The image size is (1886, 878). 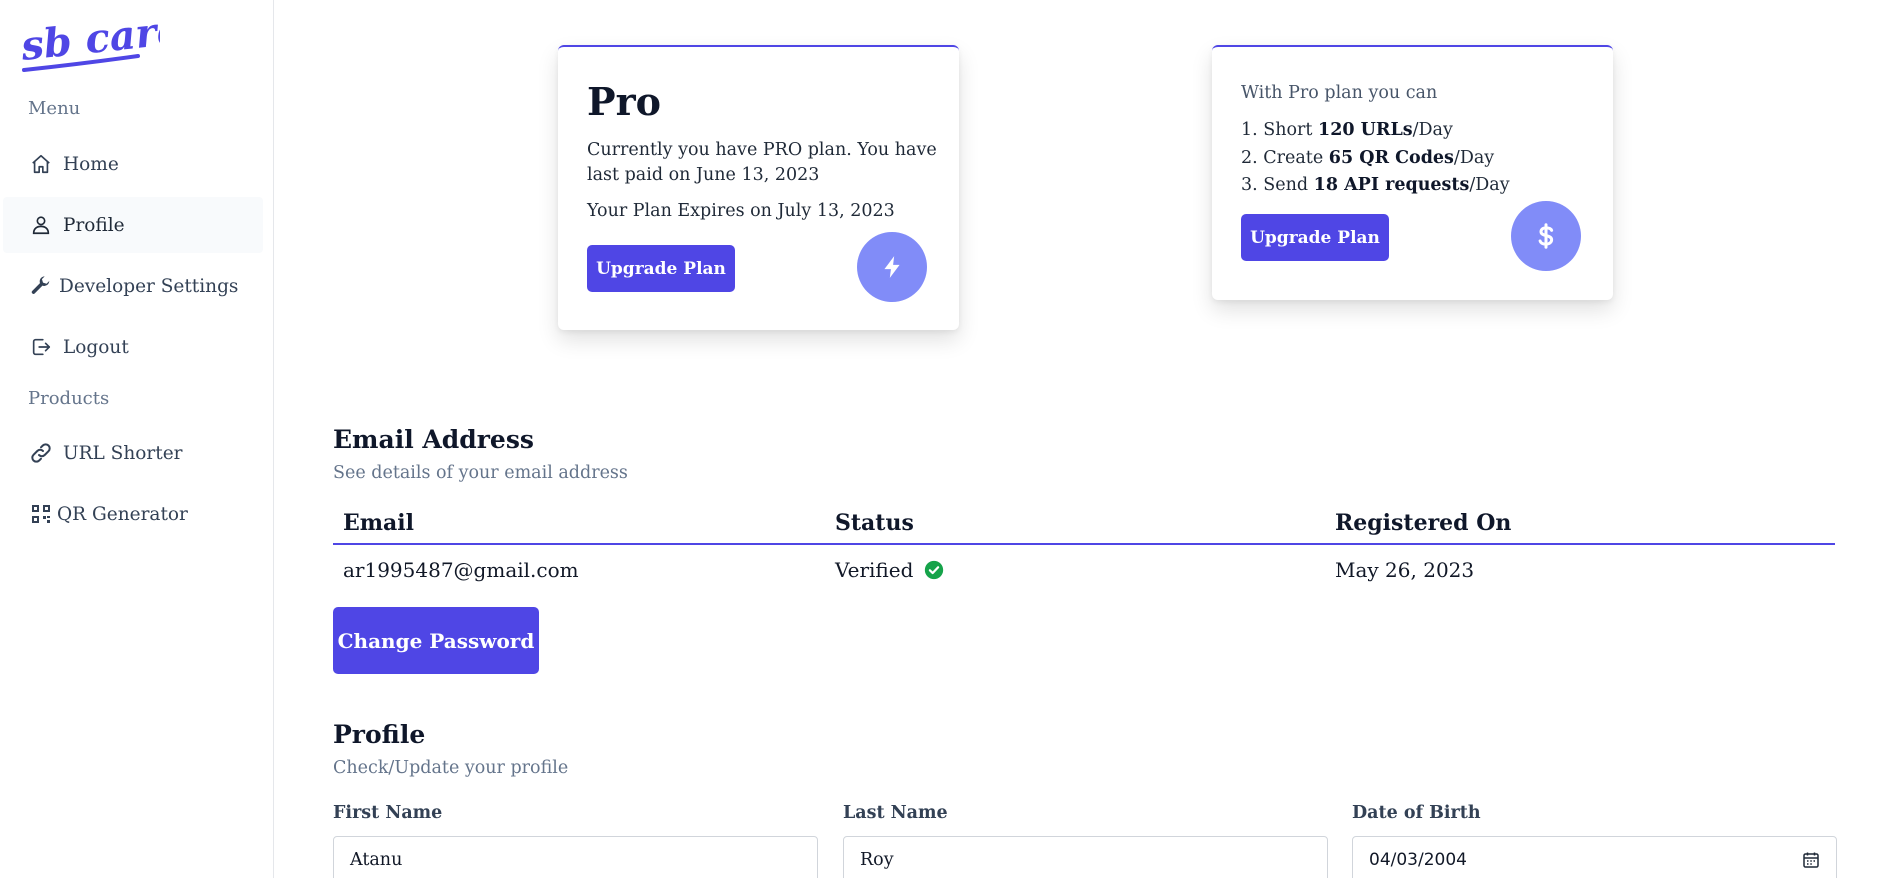 What do you see at coordinates (133, 225) in the screenshot?
I see `sidebar-item-profile: Profile` at bounding box center [133, 225].